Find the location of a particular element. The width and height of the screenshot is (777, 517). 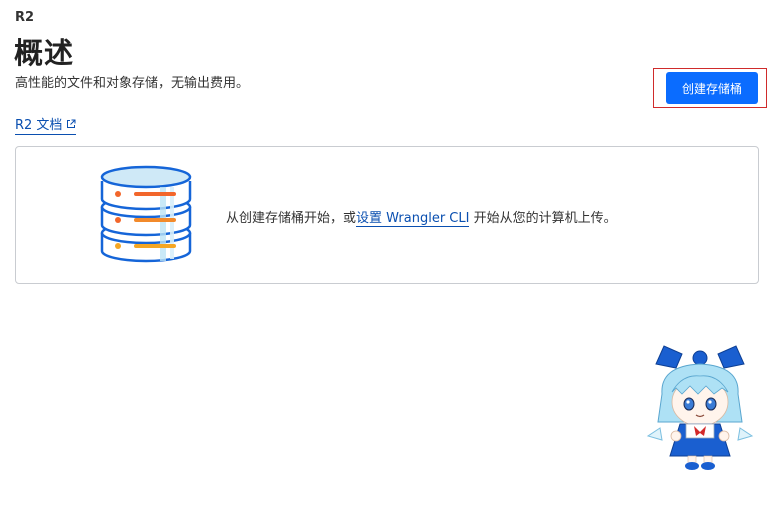

r2-docs-link: R2 文档 is located at coordinates (46, 124).